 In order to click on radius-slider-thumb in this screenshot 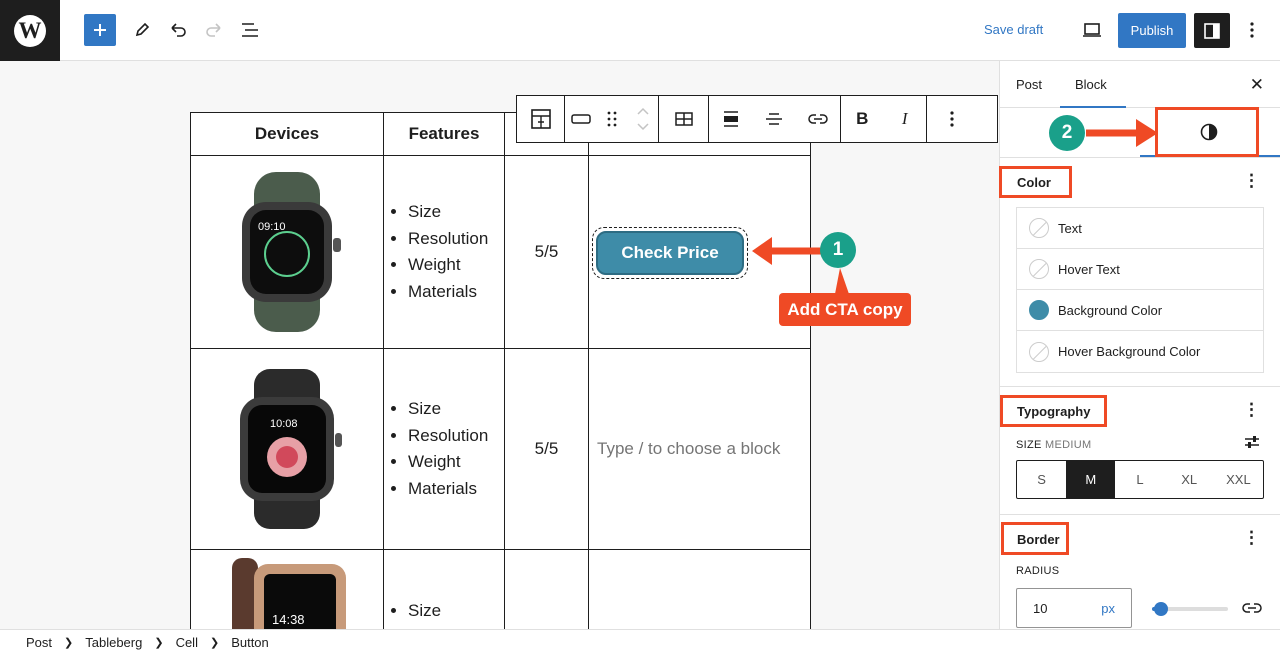, I will do `click(1160, 609)`.